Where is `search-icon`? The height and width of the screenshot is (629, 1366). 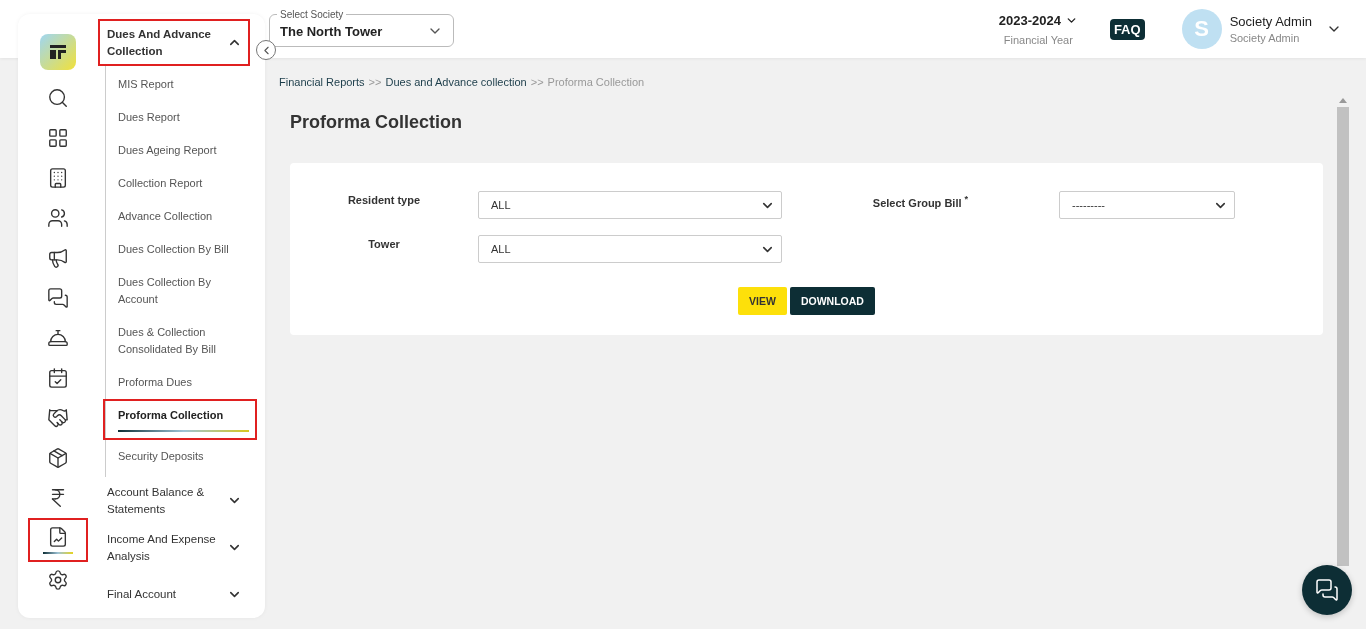 search-icon is located at coordinates (58, 98).